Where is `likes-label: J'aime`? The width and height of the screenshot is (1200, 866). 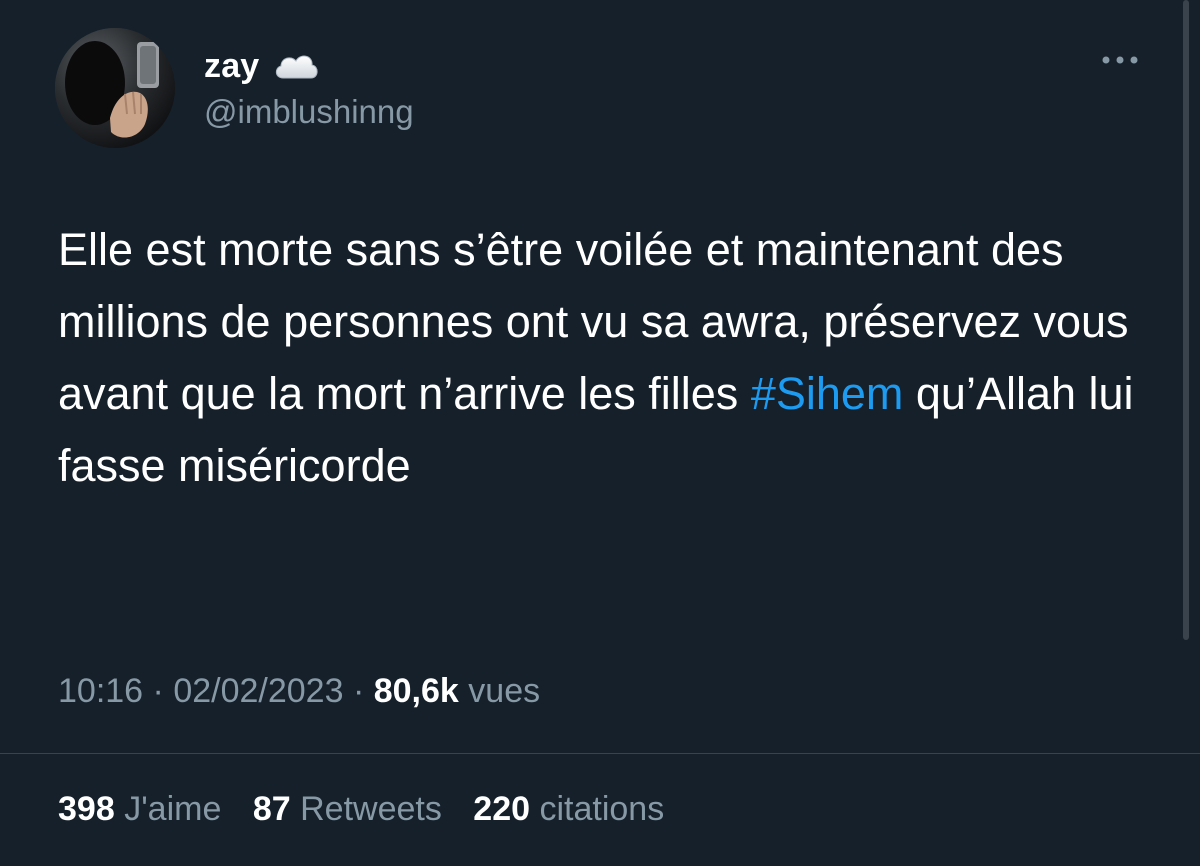
likes-label: J'aime is located at coordinates (173, 809).